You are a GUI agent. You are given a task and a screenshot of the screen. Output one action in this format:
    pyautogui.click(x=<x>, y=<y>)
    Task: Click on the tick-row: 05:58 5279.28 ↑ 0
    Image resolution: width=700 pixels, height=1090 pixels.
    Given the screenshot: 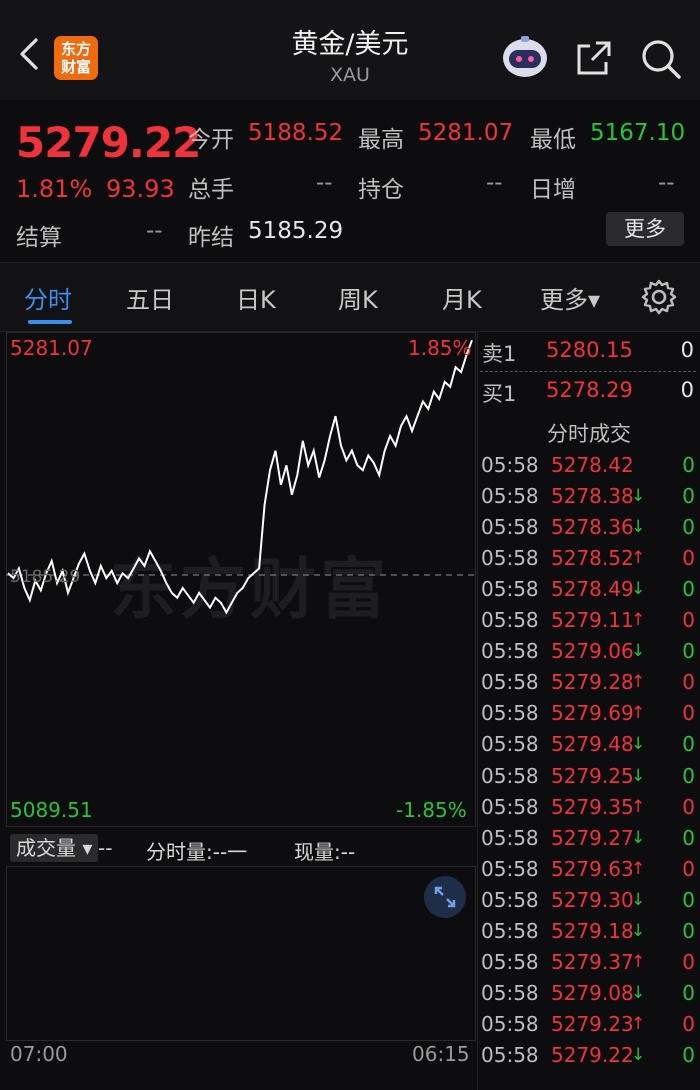 What is the action you would take?
    pyautogui.click(x=589, y=685)
    